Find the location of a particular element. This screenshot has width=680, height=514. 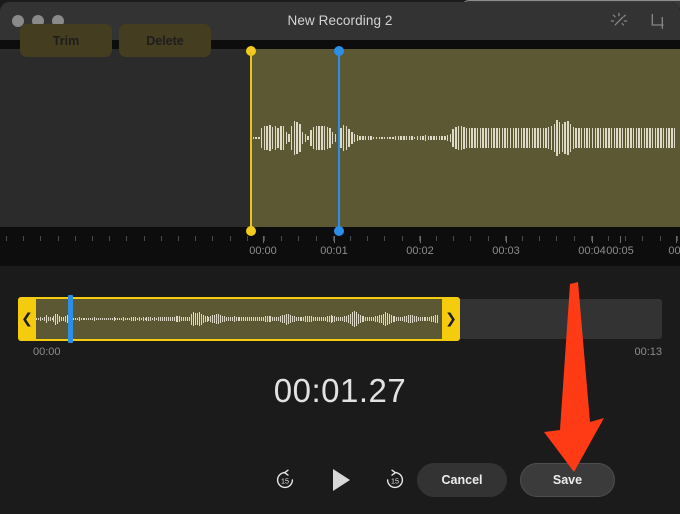

overview-selection: ❮ ❯ is located at coordinates (239, 319).